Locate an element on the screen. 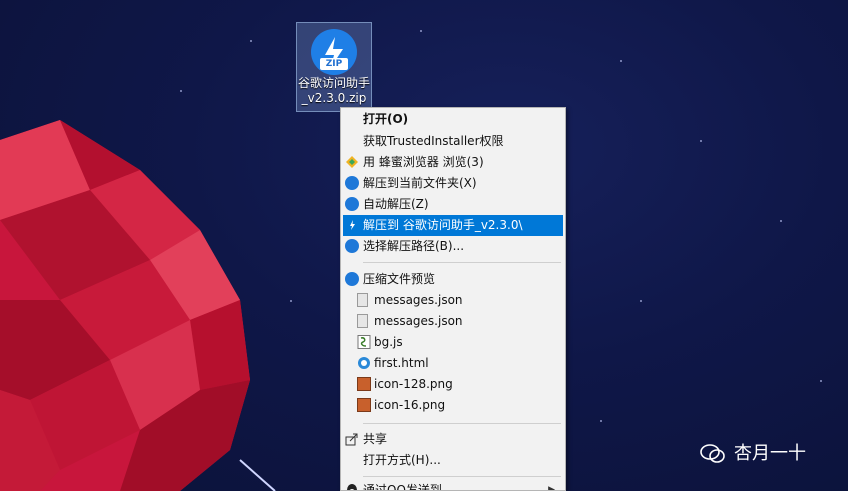  zip-badge: ZIP is located at coordinates (334, 64).